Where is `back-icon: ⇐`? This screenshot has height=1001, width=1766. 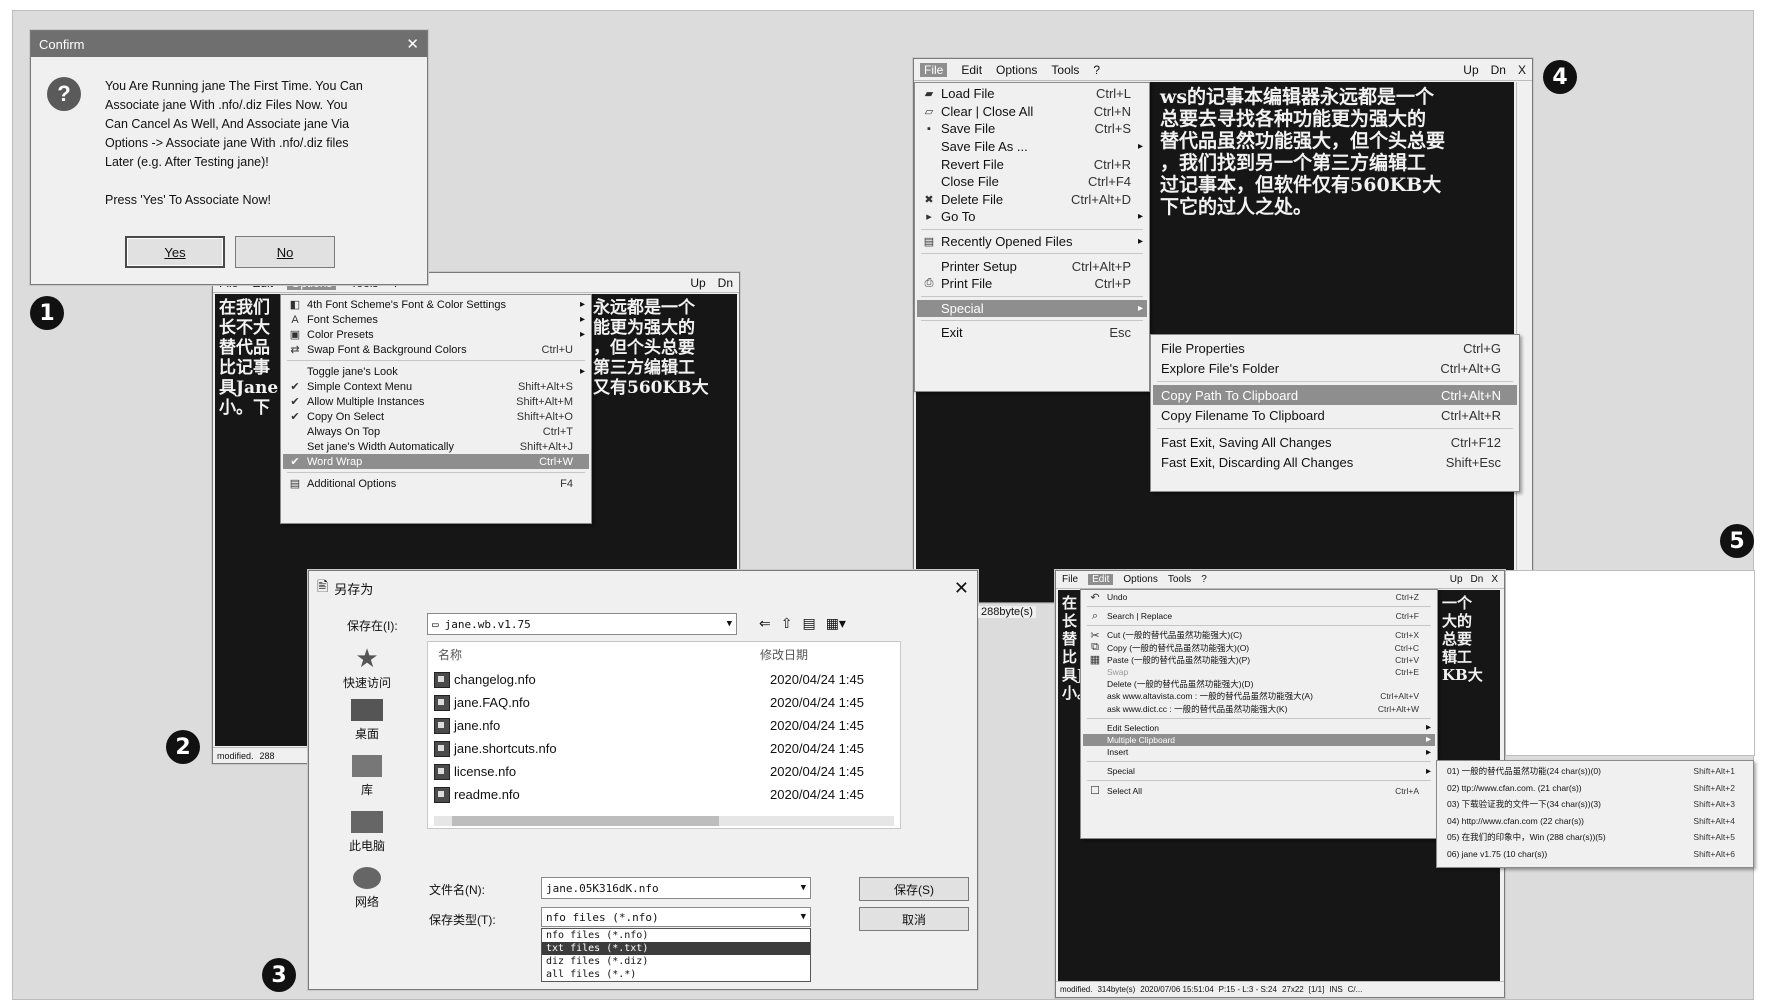 back-icon: ⇐ is located at coordinates (765, 623).